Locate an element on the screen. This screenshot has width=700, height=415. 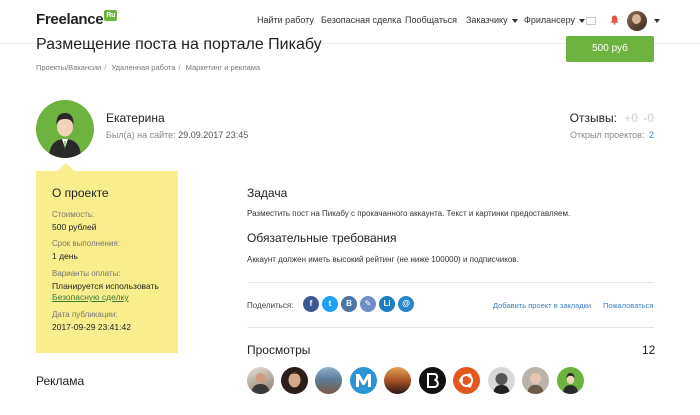
bookmark-link: Добавить проект в закладки is located at coordinates (542, 305).